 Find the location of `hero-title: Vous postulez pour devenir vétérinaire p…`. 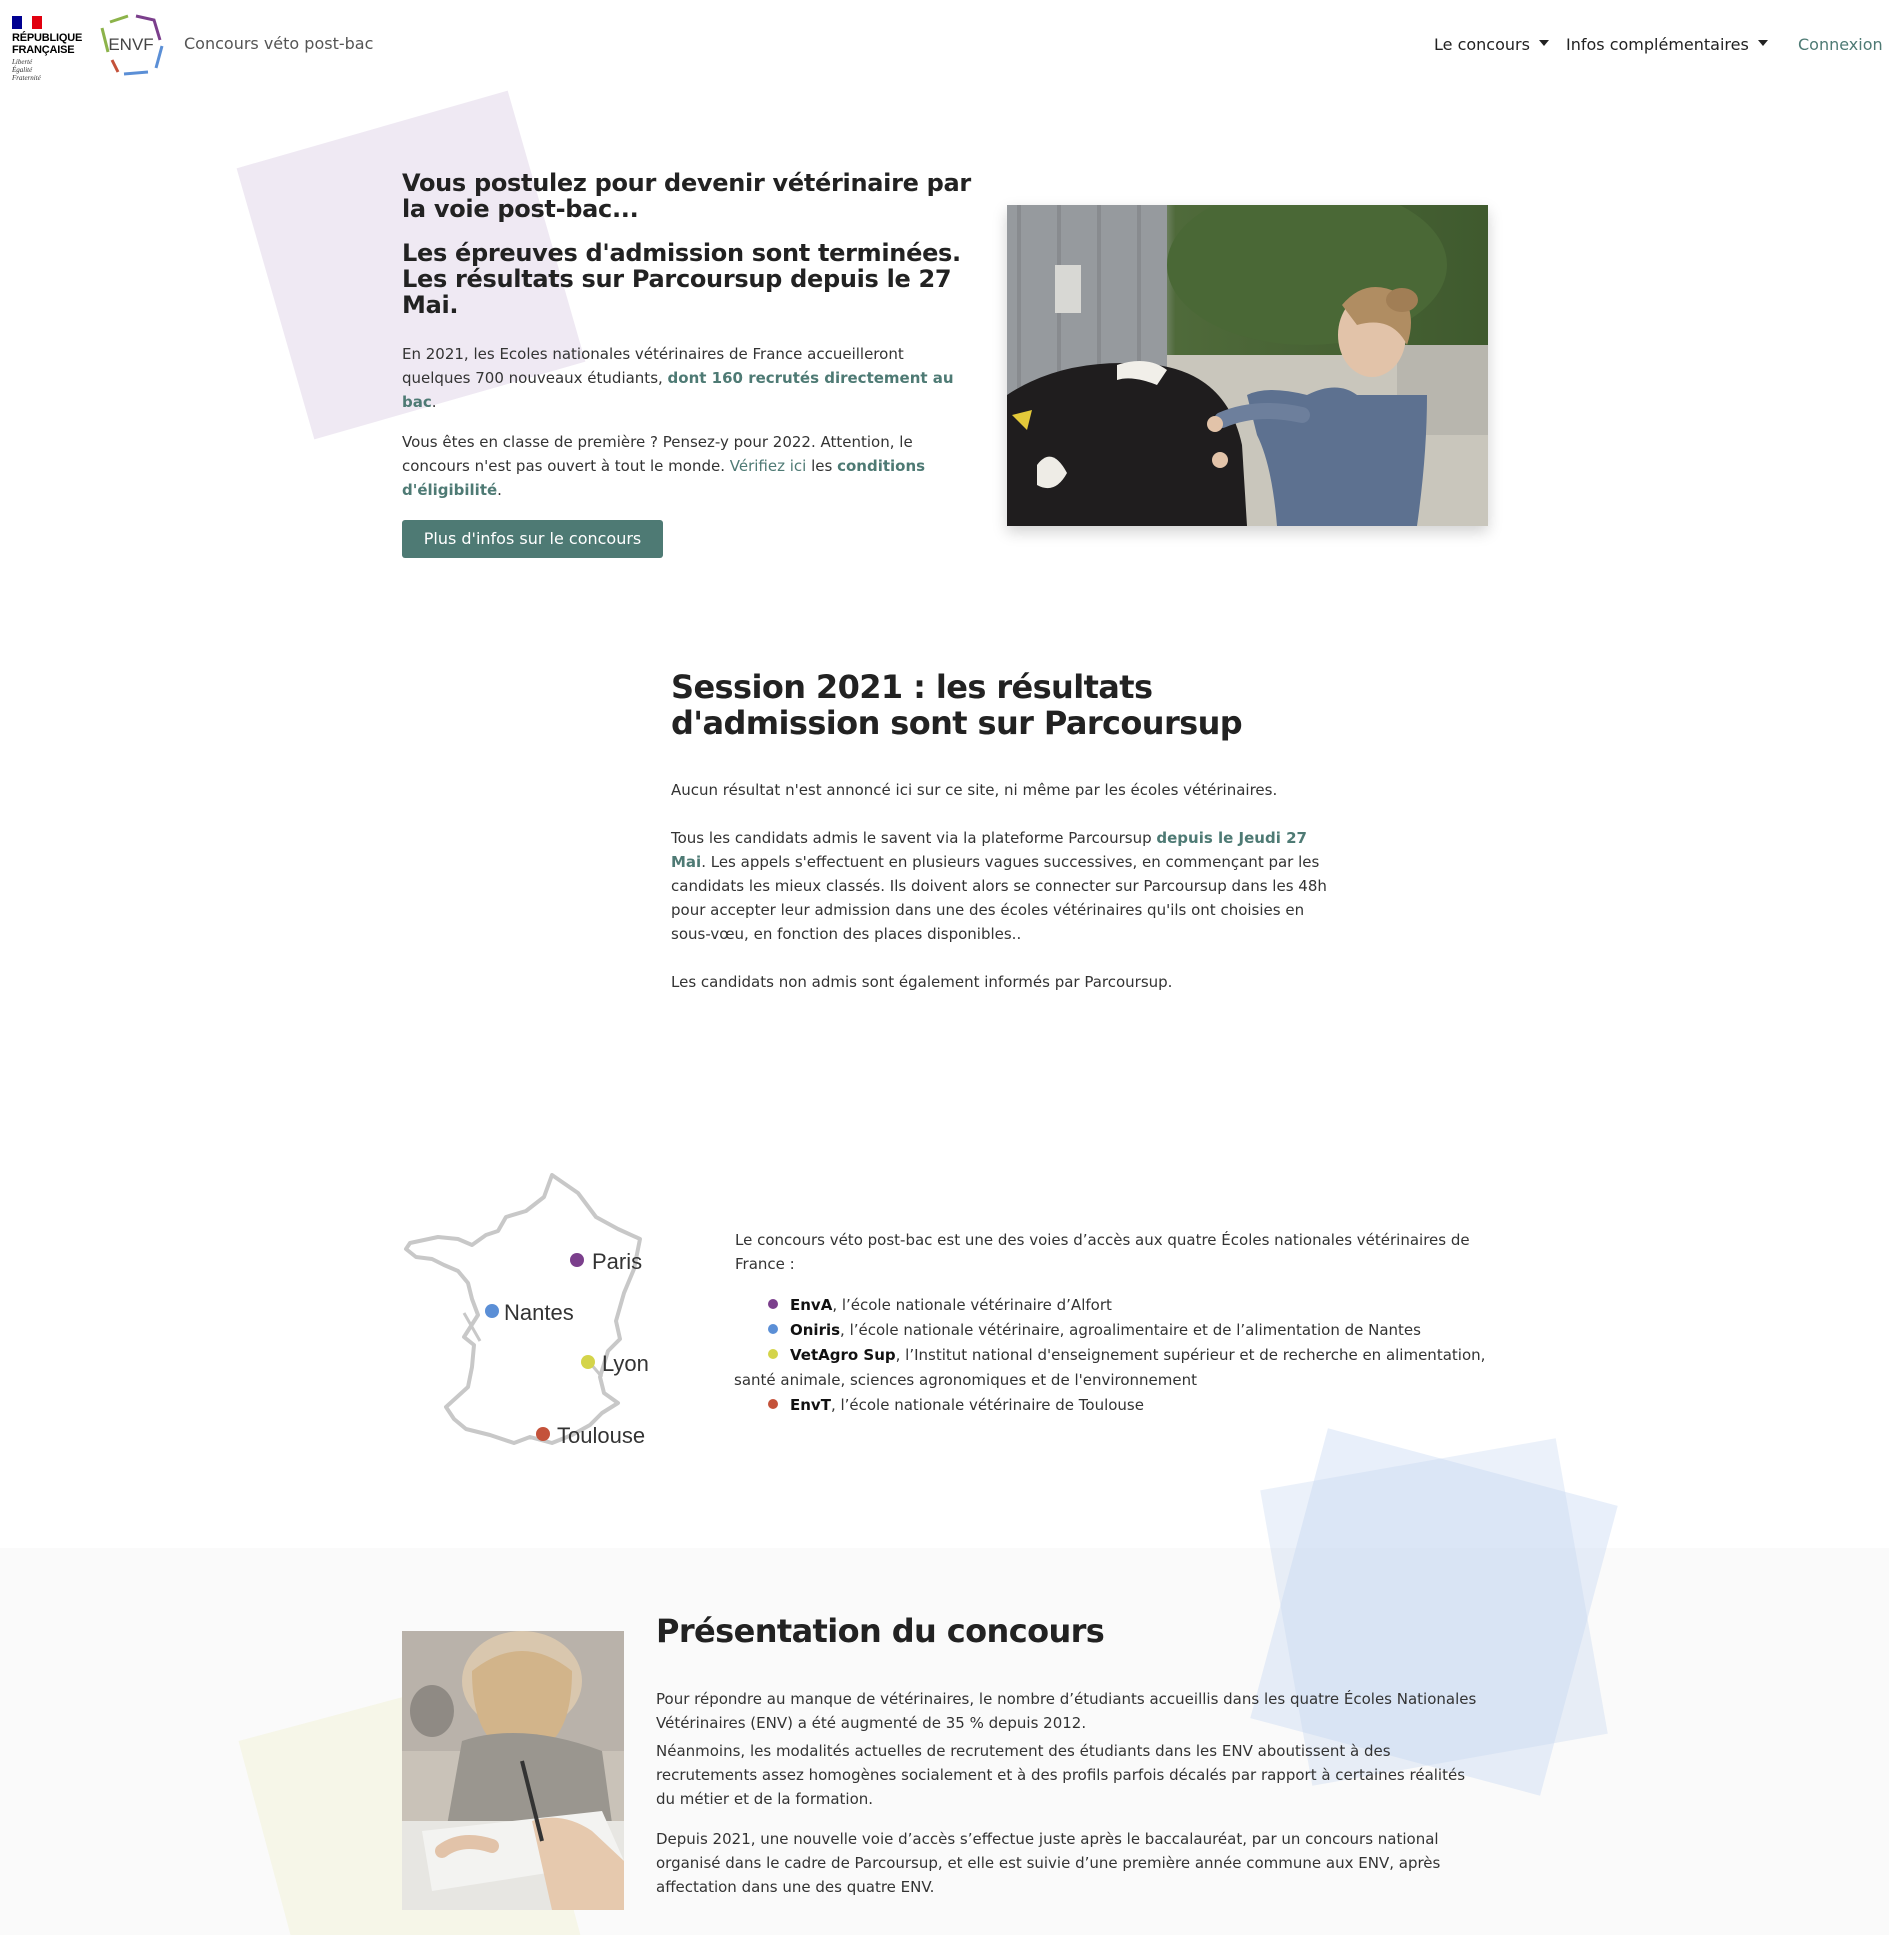

hero-title: Vous postulez pour devenir vétérinaire p… is located at coordinates (686, 196).